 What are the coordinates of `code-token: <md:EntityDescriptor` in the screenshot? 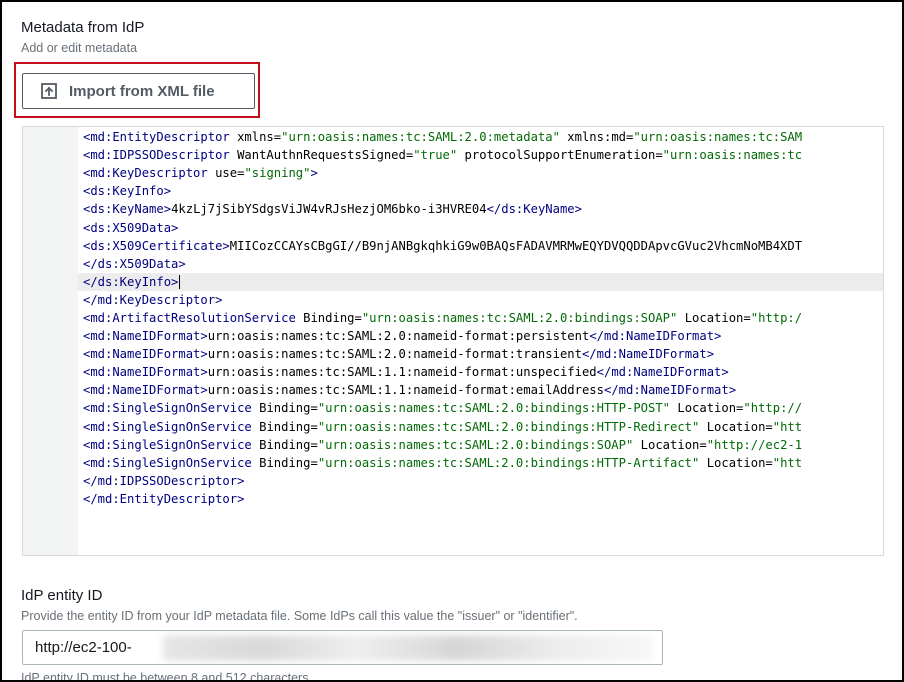 It's located at (156, 137).